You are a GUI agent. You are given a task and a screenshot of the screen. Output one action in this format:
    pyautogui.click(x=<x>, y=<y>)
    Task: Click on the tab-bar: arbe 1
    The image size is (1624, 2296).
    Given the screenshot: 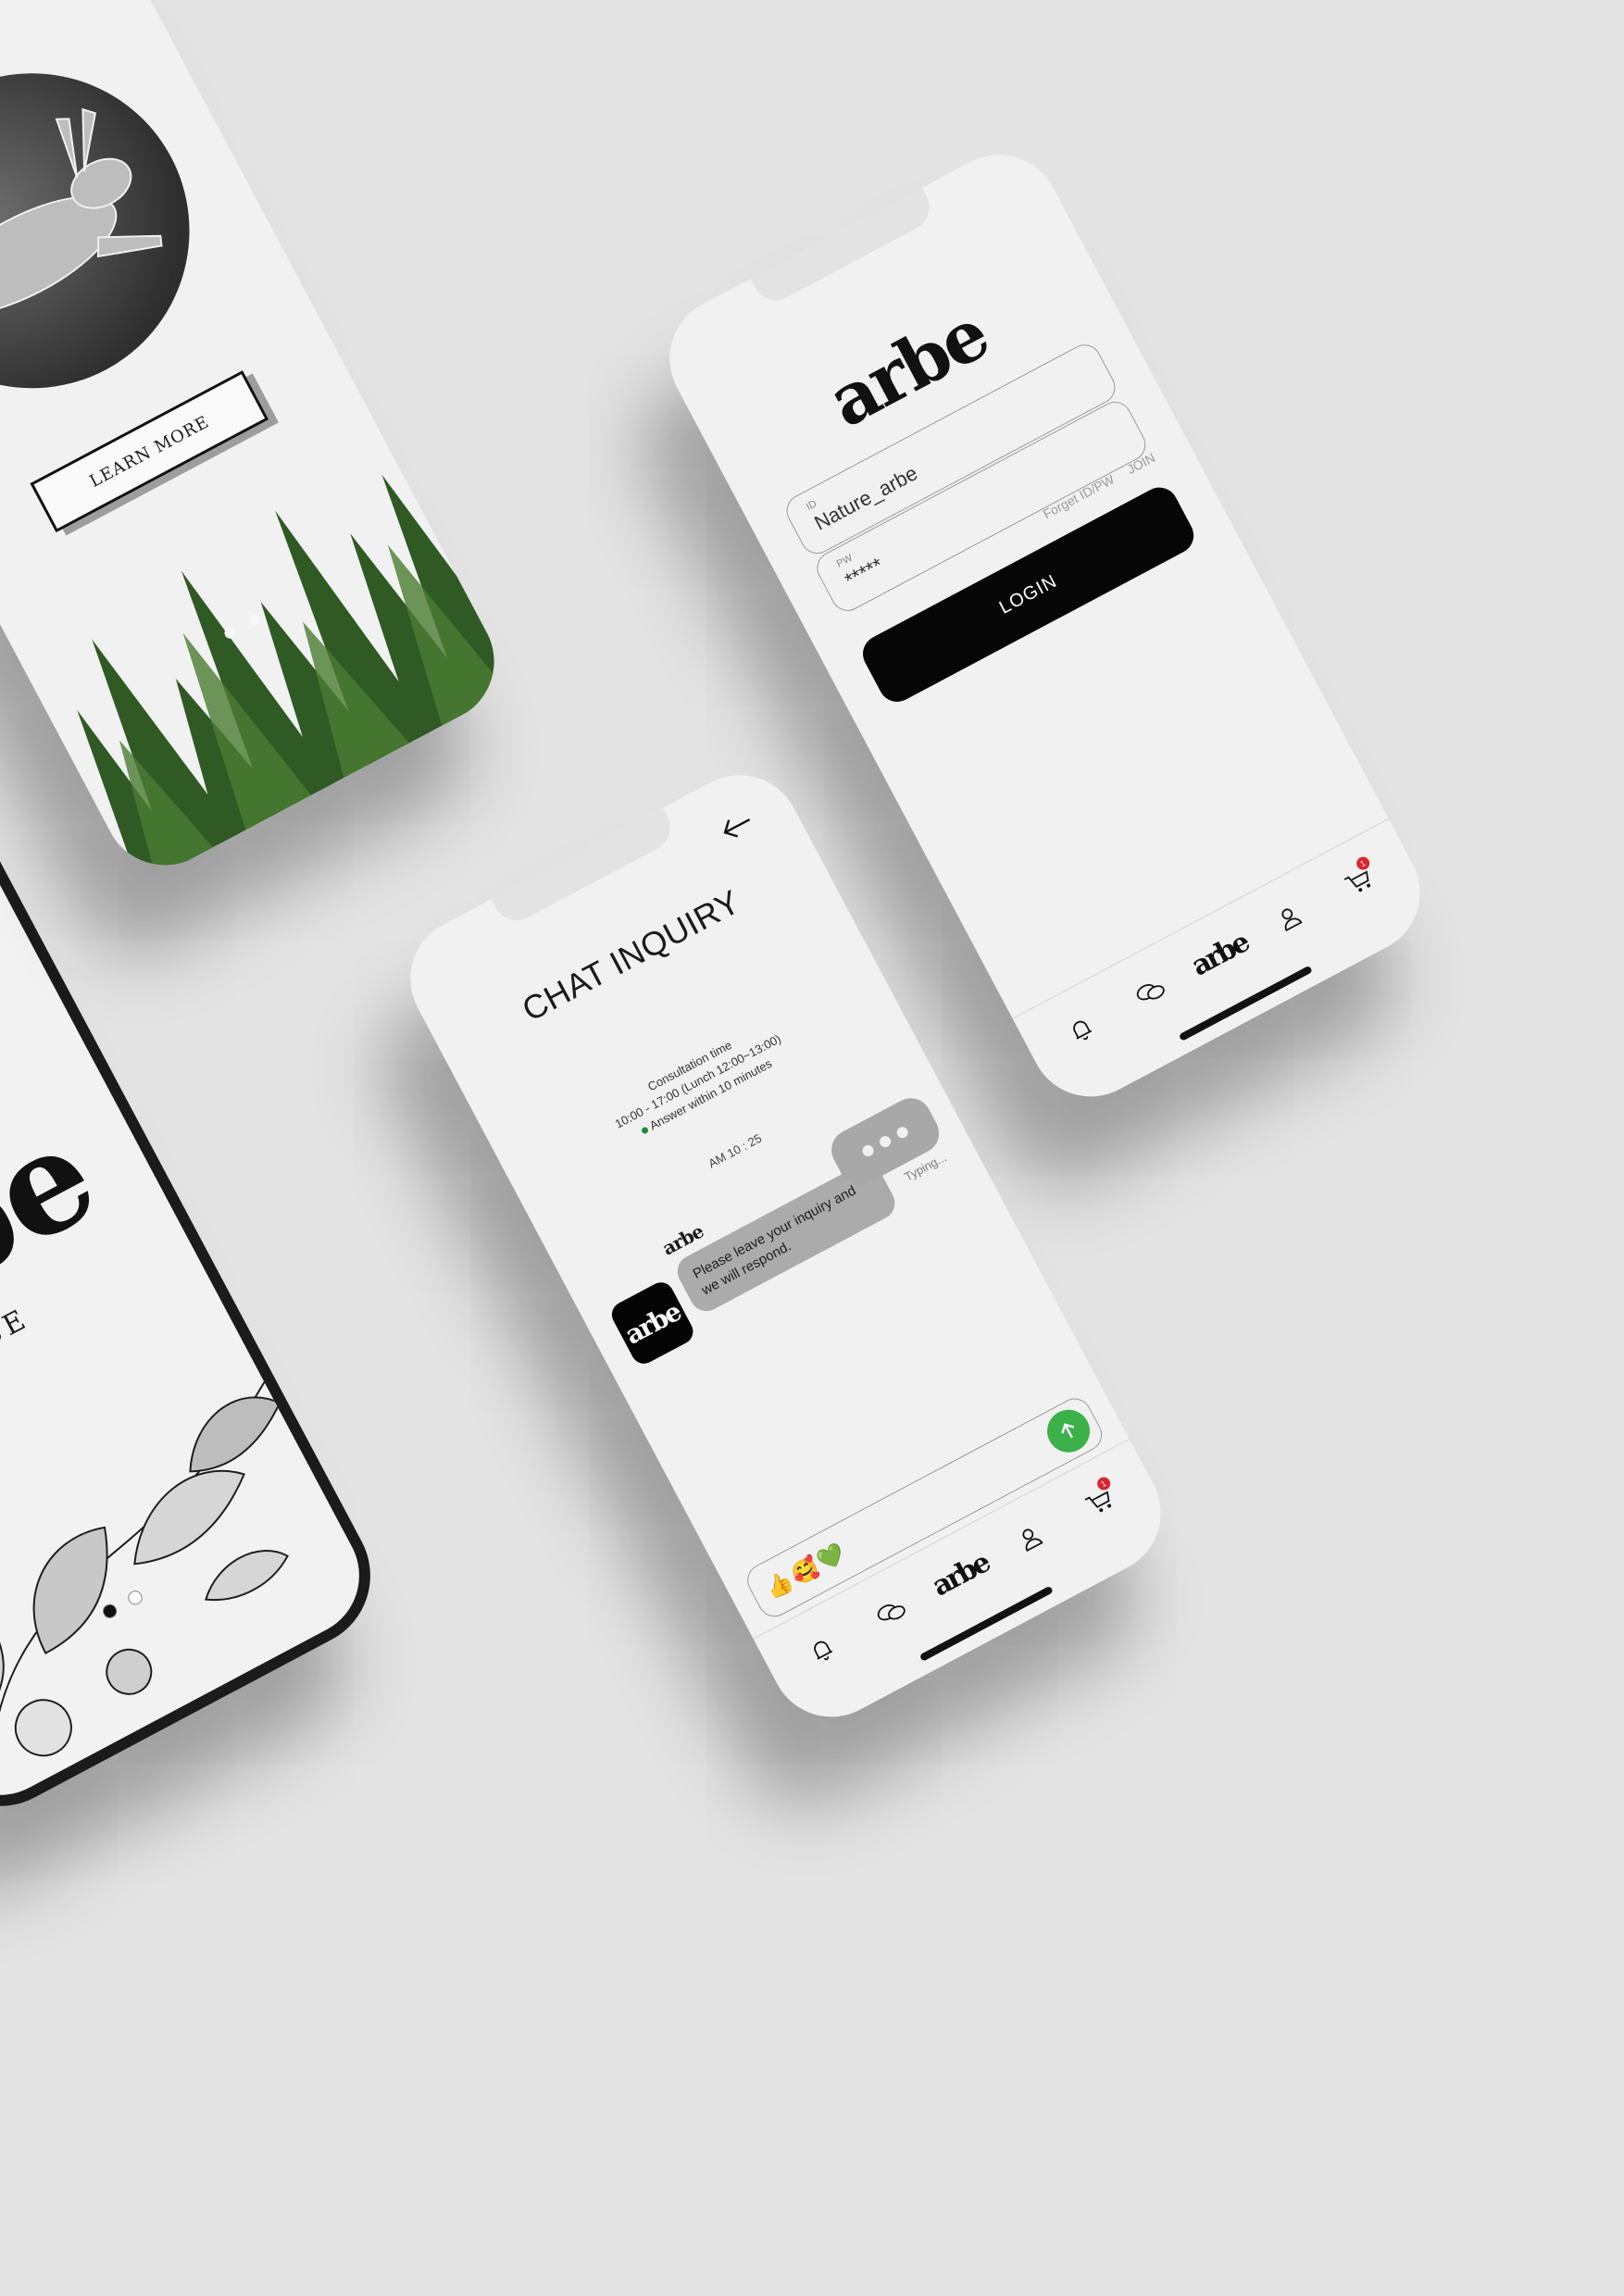 What is the action you would take?
    pyautogui.click(x=1219, y=954)
    